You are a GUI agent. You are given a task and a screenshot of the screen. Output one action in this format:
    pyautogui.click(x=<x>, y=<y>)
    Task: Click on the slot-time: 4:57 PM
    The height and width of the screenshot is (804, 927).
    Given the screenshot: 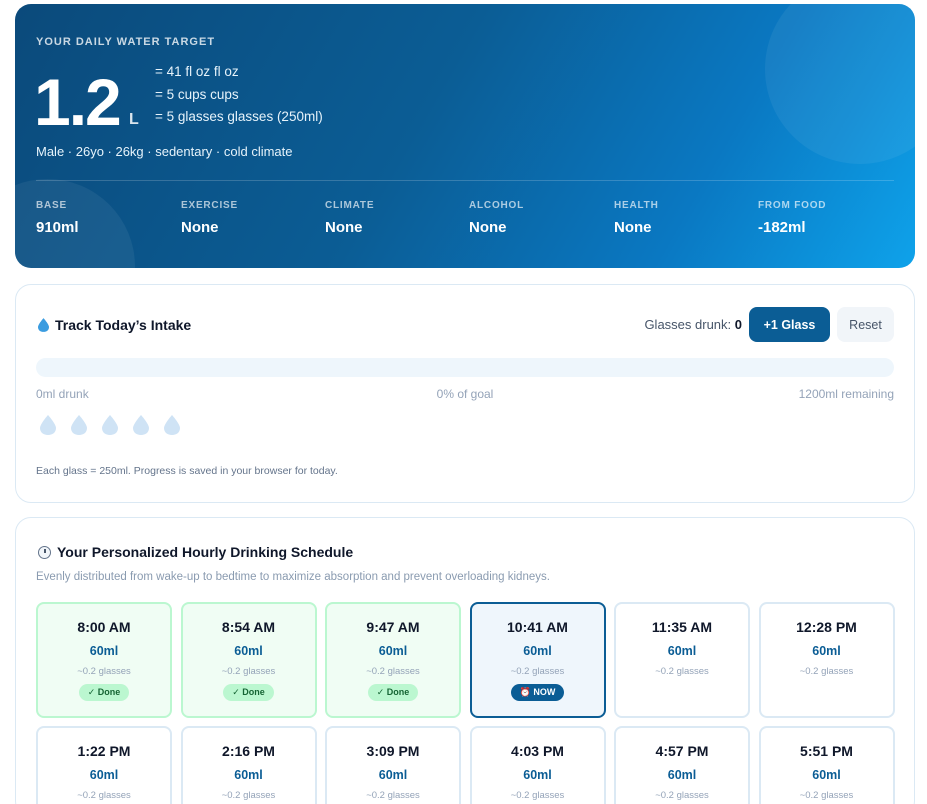 What is the action you would take?
    pyautogui.click(x=682, y=751)
    